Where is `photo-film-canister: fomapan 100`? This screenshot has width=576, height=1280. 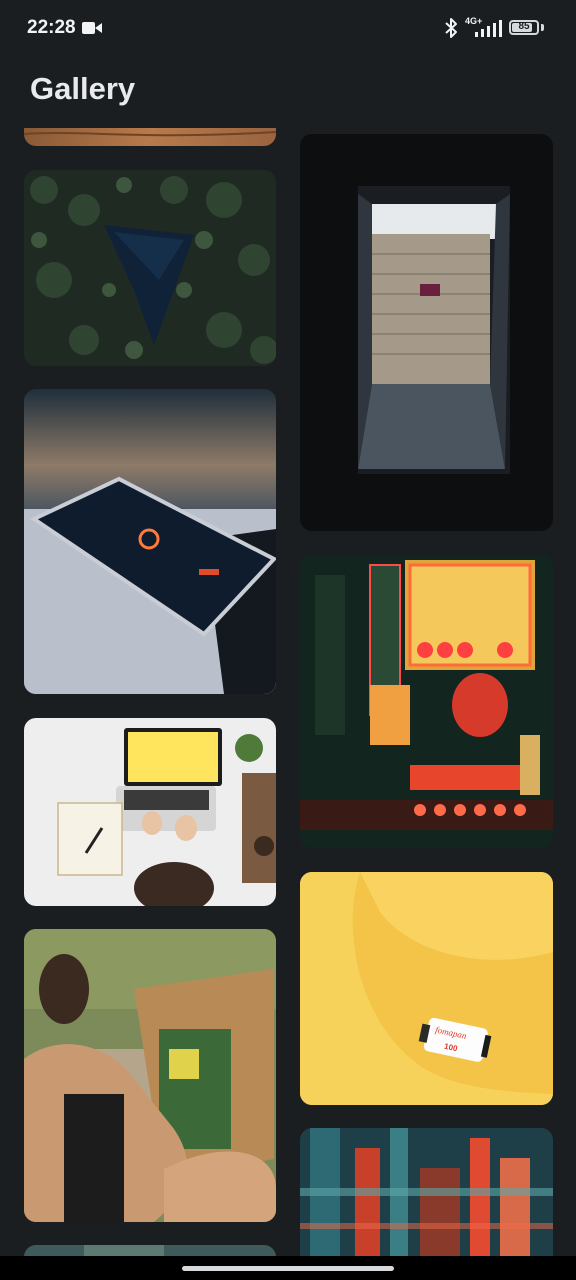
photo-film-canister: fomapan 100 is located at coordinates (426, 988).